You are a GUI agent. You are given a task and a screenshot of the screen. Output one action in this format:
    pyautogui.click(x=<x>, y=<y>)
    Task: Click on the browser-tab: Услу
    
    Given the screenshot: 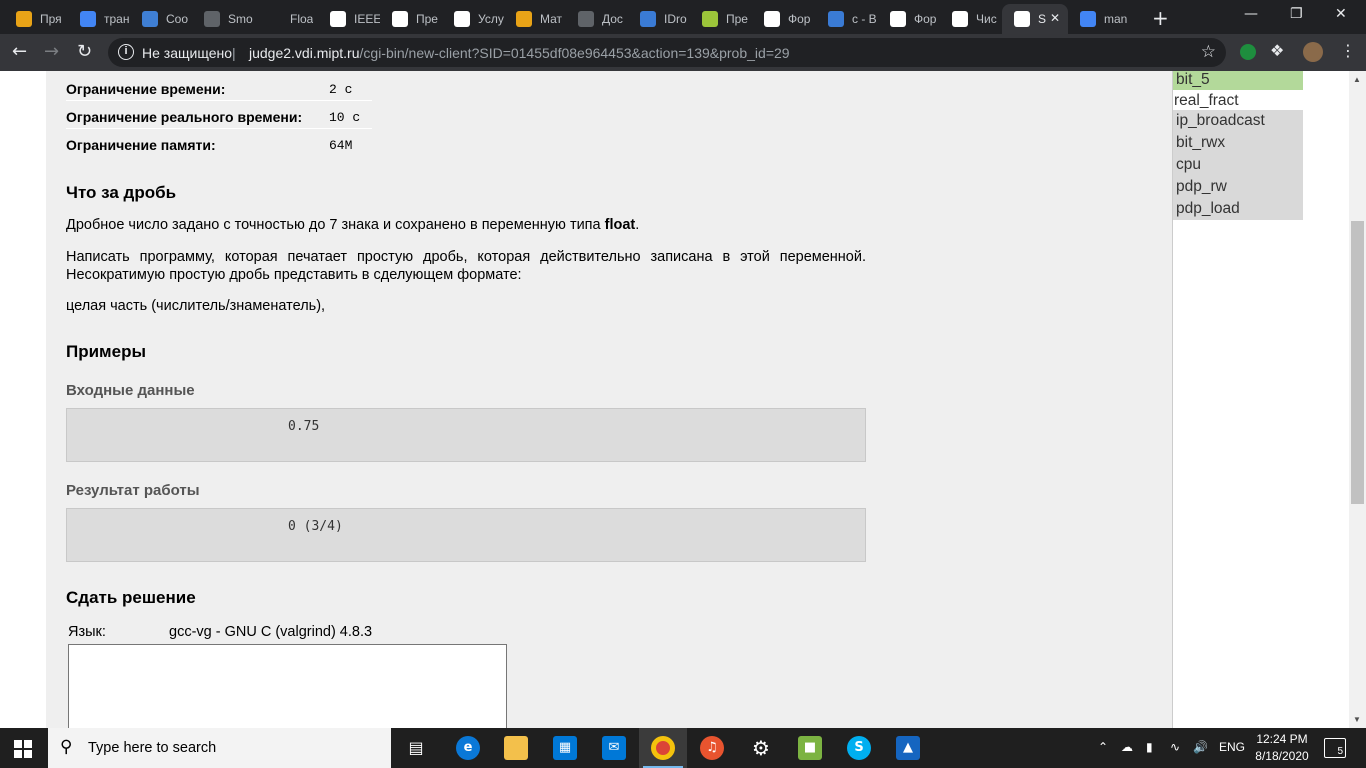 What is the action you would take?
    pyautogui.click(x=473, y=19)
    